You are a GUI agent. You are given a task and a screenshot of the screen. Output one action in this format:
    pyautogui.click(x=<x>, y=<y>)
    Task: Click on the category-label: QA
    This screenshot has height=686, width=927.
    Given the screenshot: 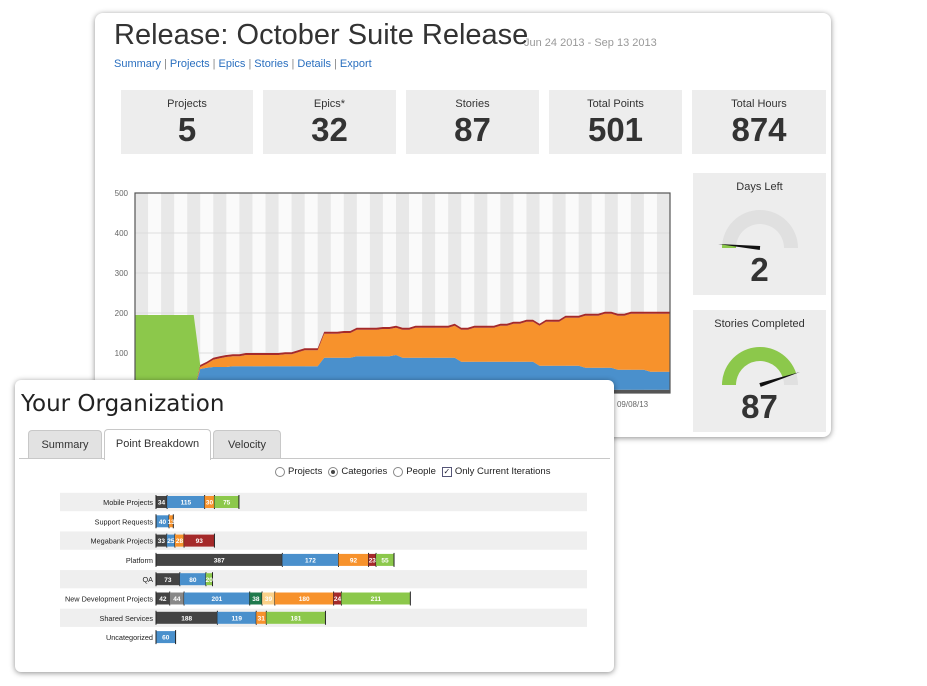 What is the action you would take?
    pyautogui.click(x=147, y=579)
    